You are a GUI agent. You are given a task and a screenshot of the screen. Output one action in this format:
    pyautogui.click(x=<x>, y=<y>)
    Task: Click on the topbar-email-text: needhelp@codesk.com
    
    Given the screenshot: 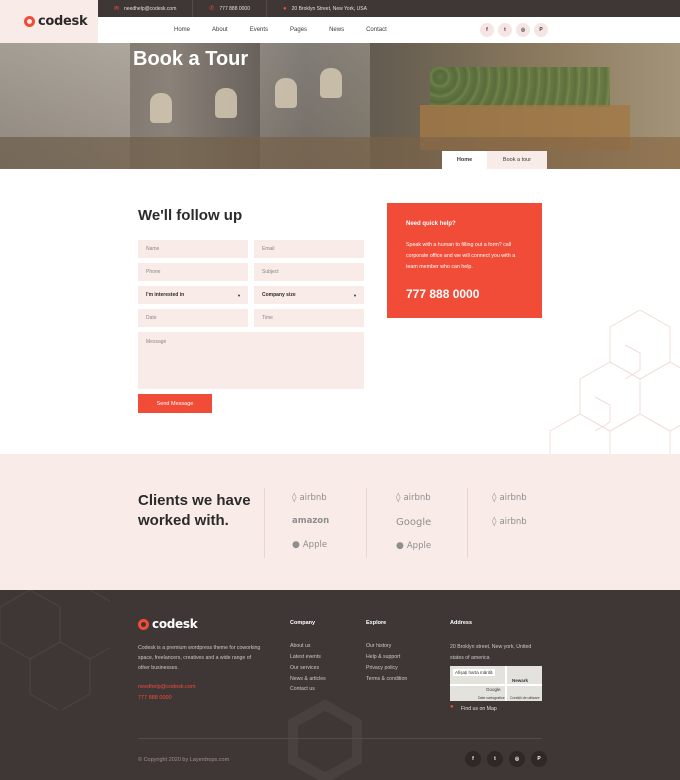 What is the action you would take?
    pyautogui.click(x=150, y=9)
    